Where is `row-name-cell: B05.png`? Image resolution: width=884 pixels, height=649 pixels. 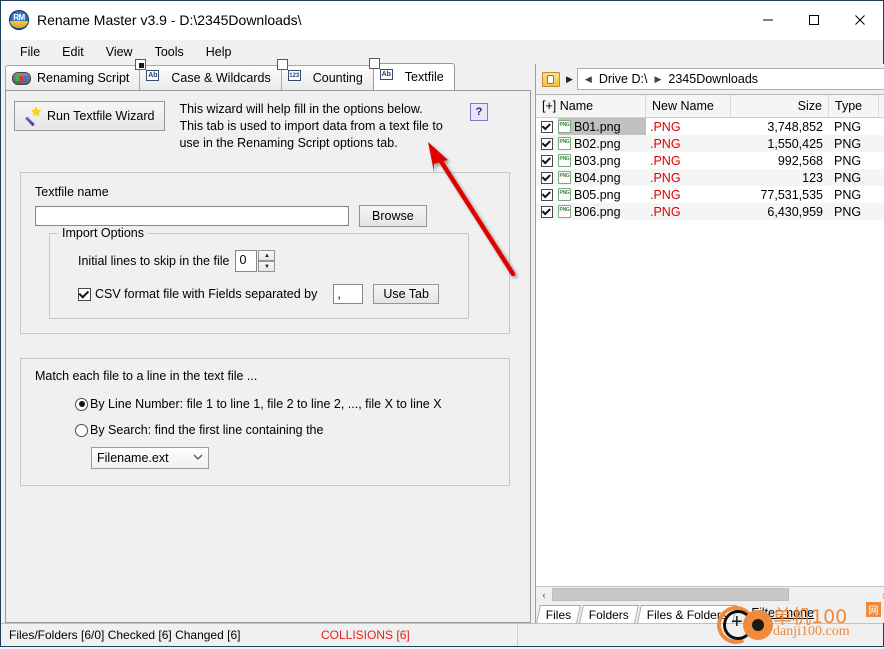 row-name-cell: B05.png is located at coordinates (602, 194).